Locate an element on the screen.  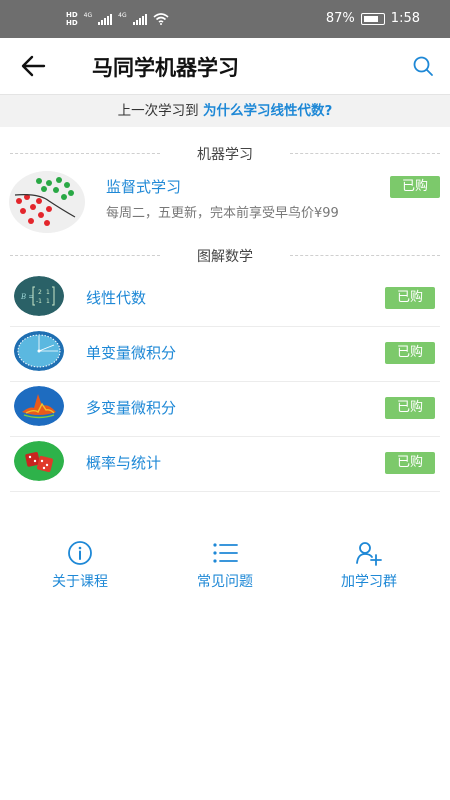
hd-label-1: HD is located at coordinates (72, 15).